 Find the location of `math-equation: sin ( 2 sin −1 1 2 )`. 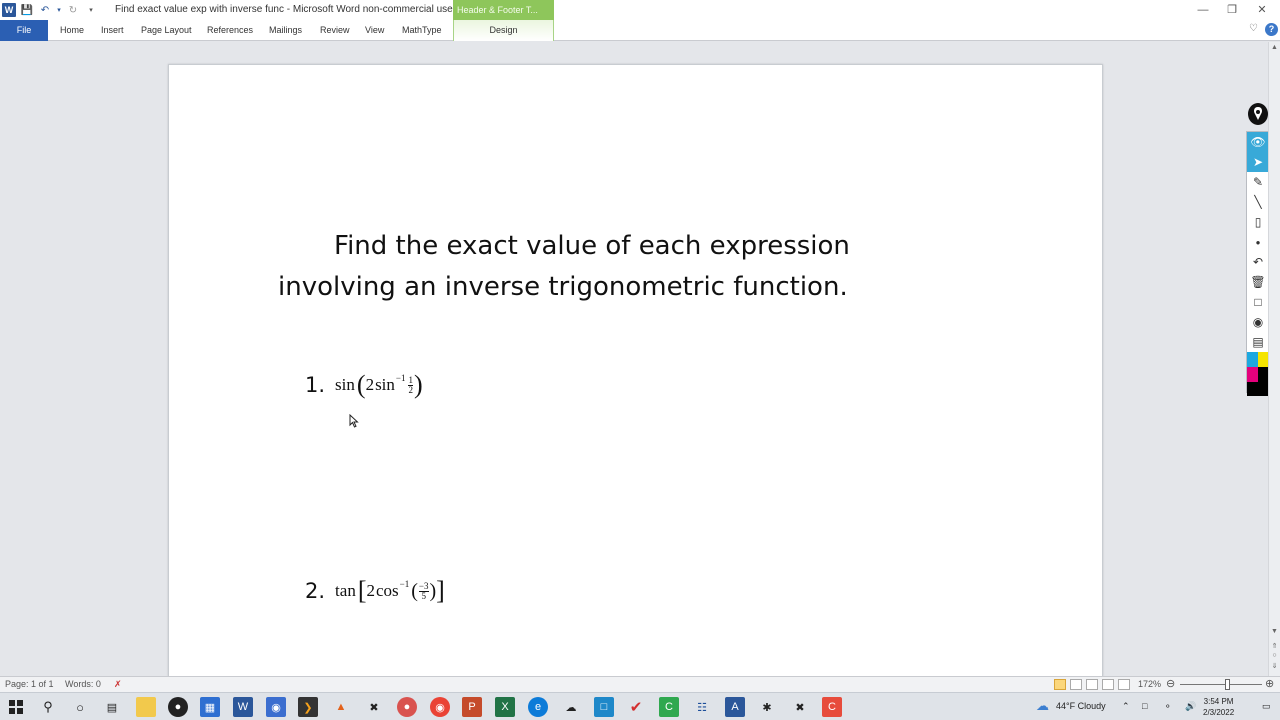

math-equation: sin ( 2 sin −1 1 2 ) is located at coordinates (379, 385).